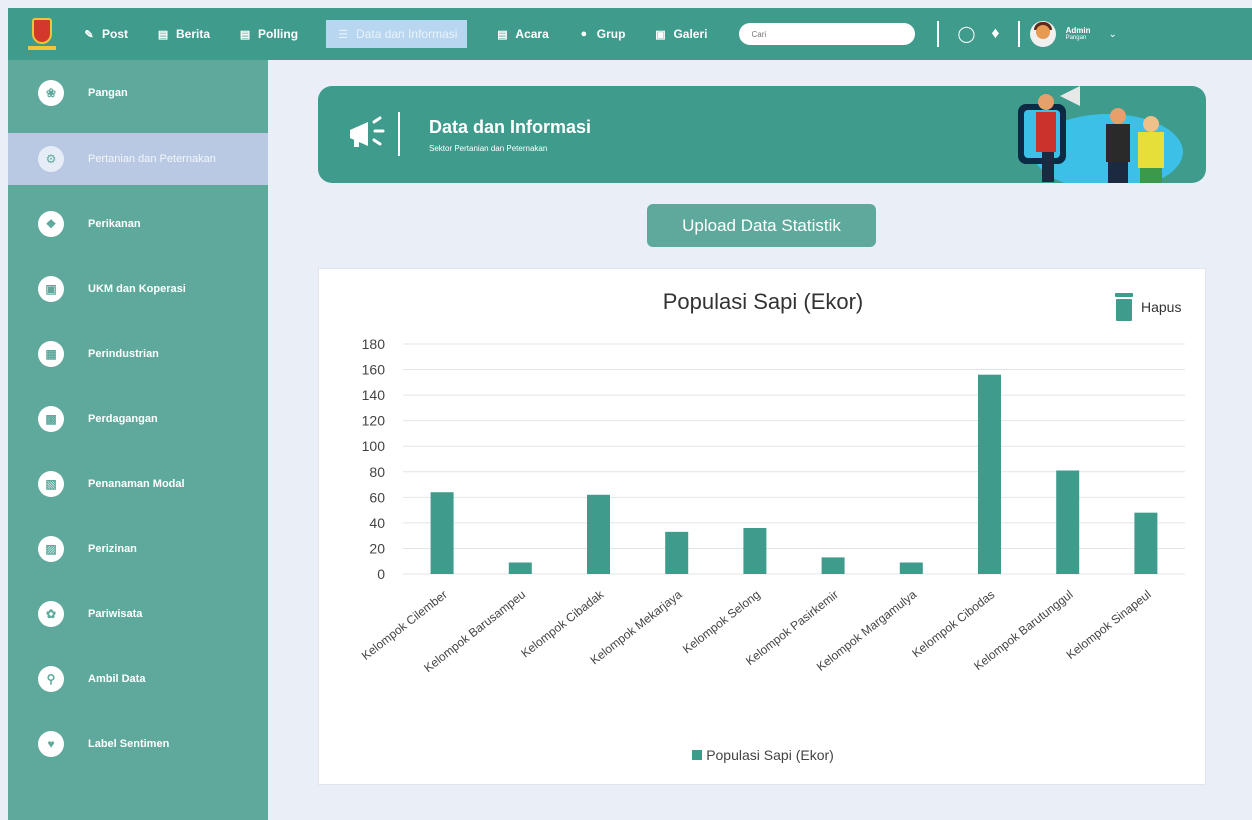  Describe the element at coordinates (268, 34) in the screenshot. I see `nav-polling: ▤ Polling` at that location.